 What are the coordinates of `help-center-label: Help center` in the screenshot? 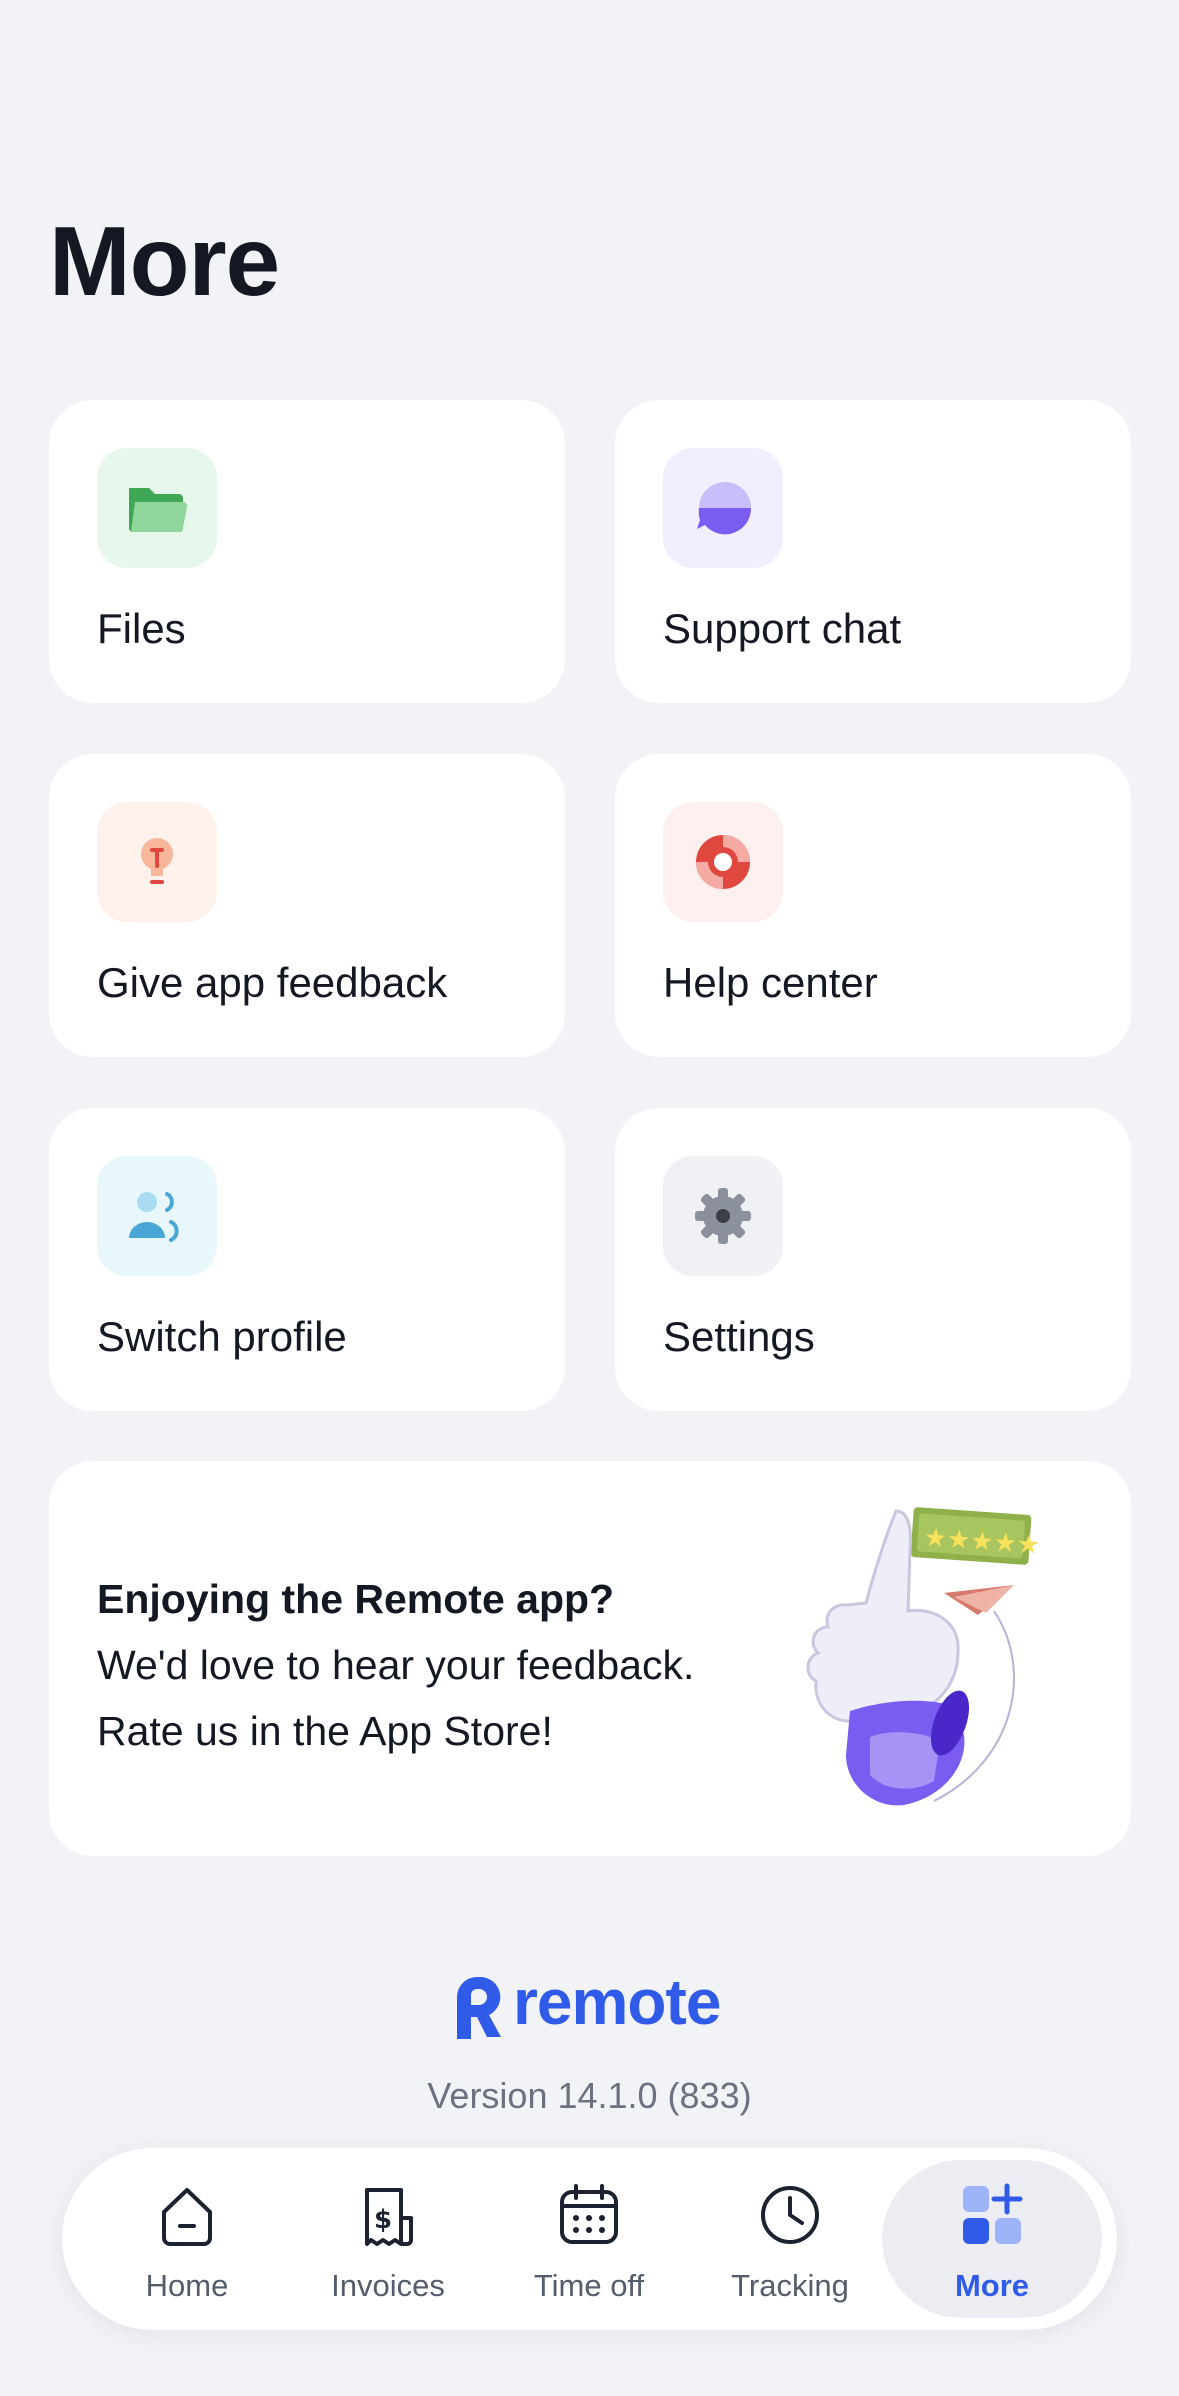 It's located at (770, 982).